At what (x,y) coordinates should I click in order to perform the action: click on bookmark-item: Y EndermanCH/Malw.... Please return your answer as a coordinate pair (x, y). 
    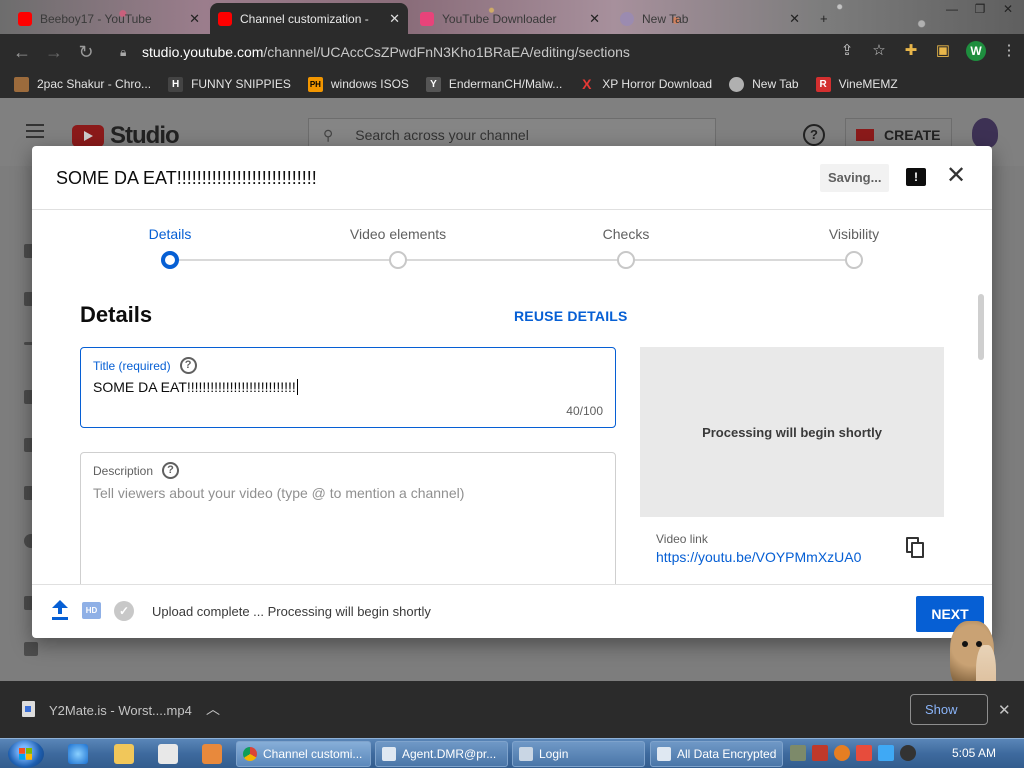
    Looking at the image, I should click on (493, 84).